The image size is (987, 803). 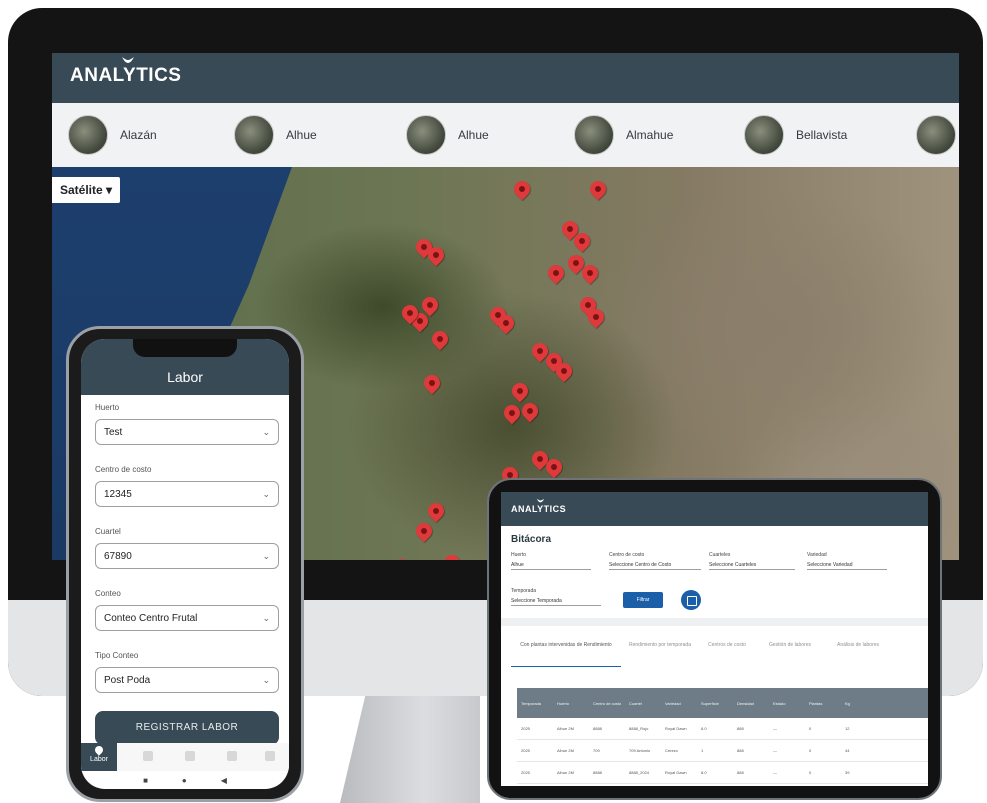 I want to click on chevron-down-icon: ⌄, so click(x=266, y=493).